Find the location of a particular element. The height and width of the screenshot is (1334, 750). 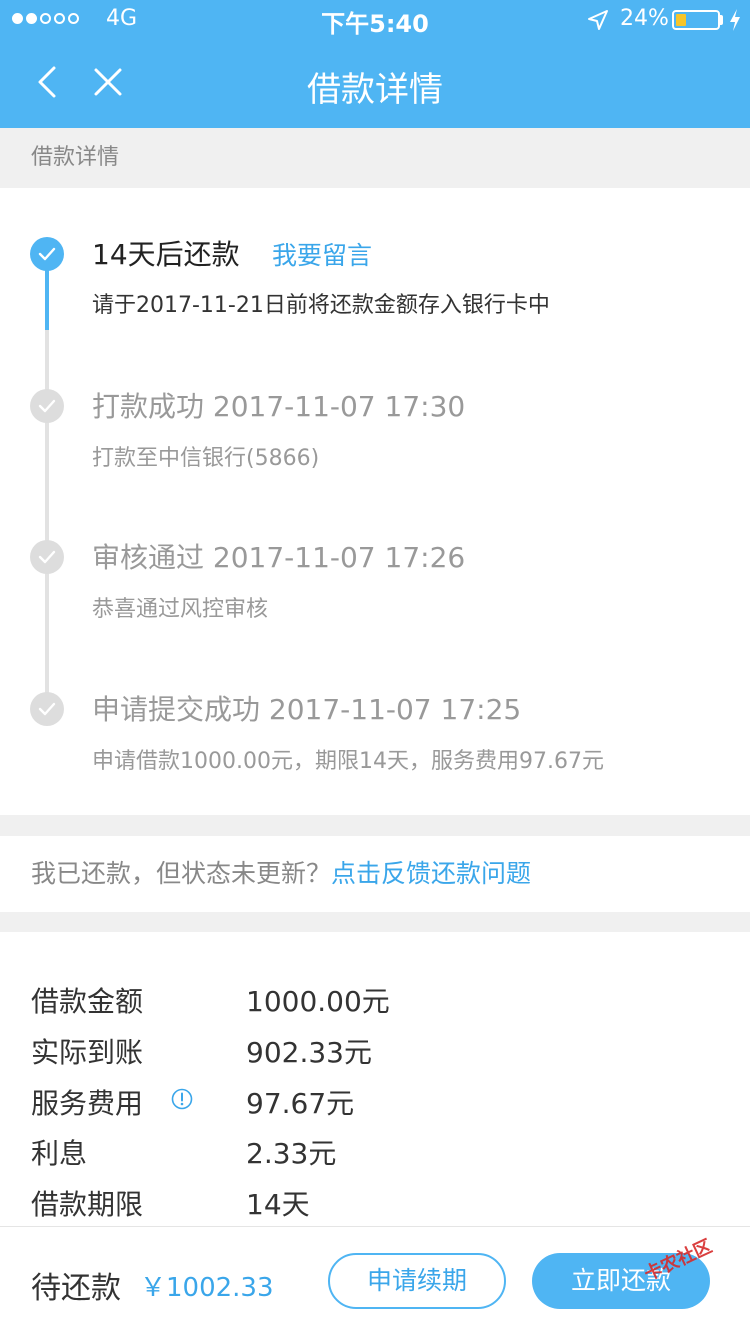

charging-bolt-icon is located at coordinates (735, 20).